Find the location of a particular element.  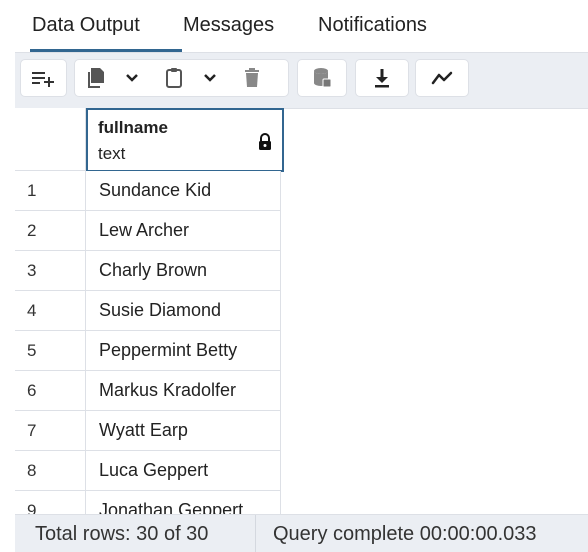

table-row: 3 Charly Brown is located at coordinates (148, 271).